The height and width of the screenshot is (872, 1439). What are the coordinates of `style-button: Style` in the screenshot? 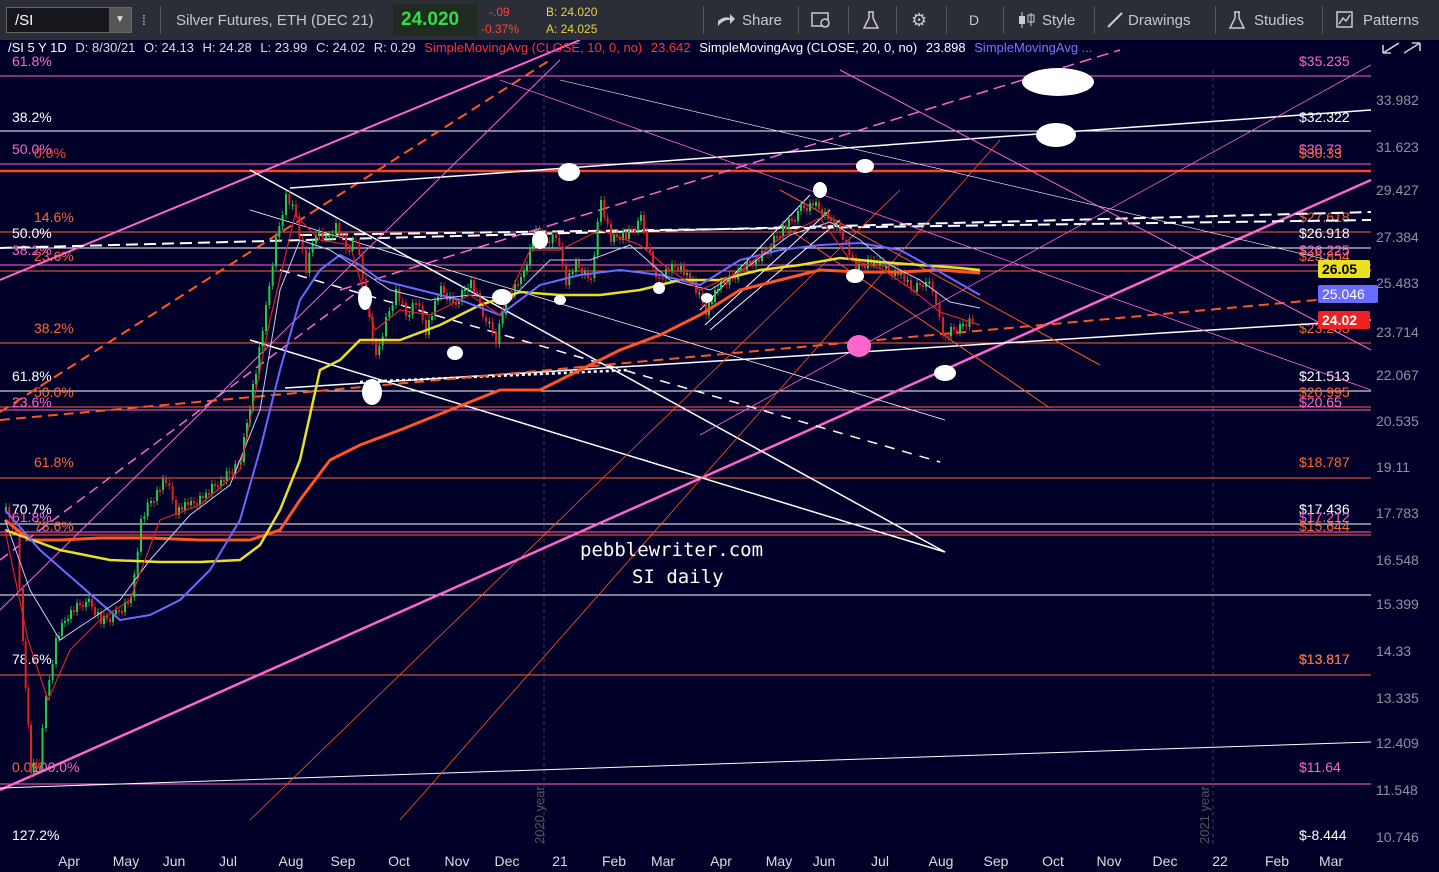 It's located at (1045, 20).